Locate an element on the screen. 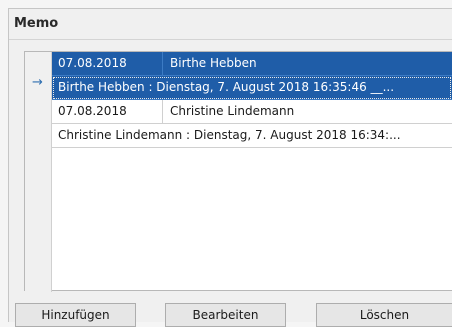 The width and height of the screenshot is (452, 327). add-button: Hinzufügen is located at coordinates (75, 315).